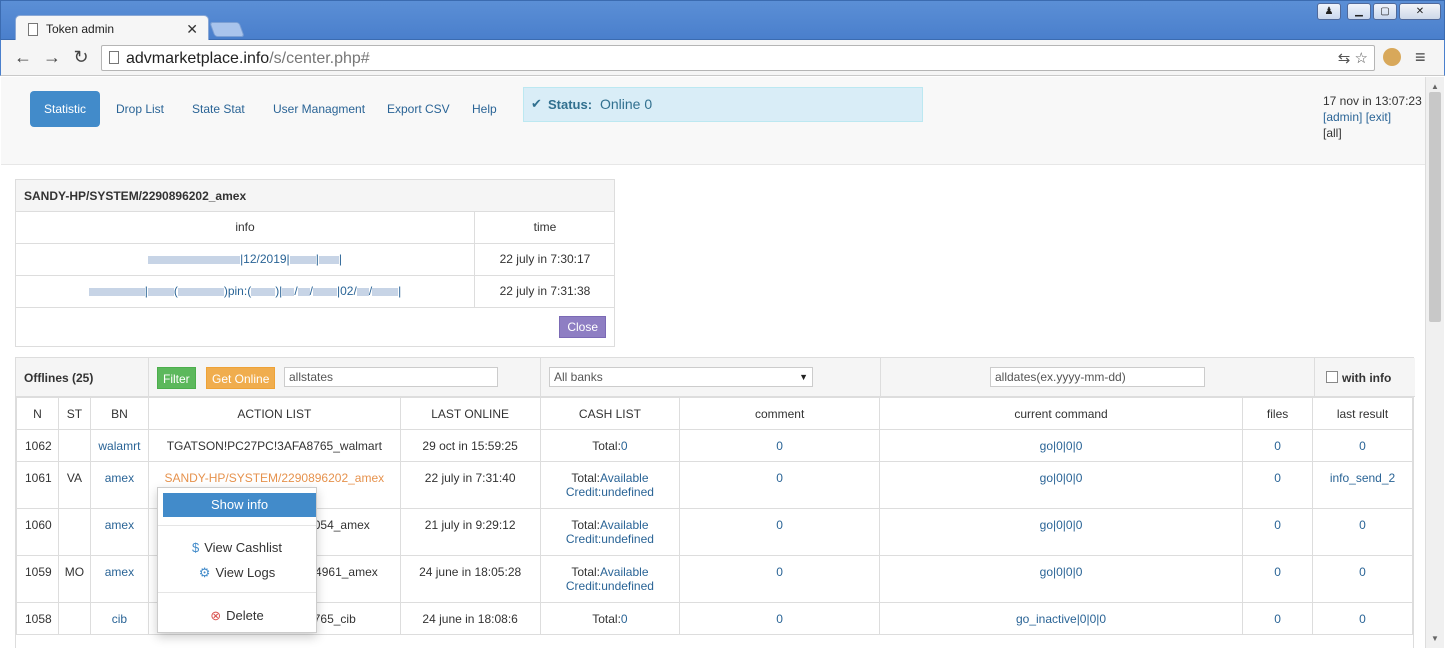  I want to click on nav-state-stat: State Stat, so click(218, 109).